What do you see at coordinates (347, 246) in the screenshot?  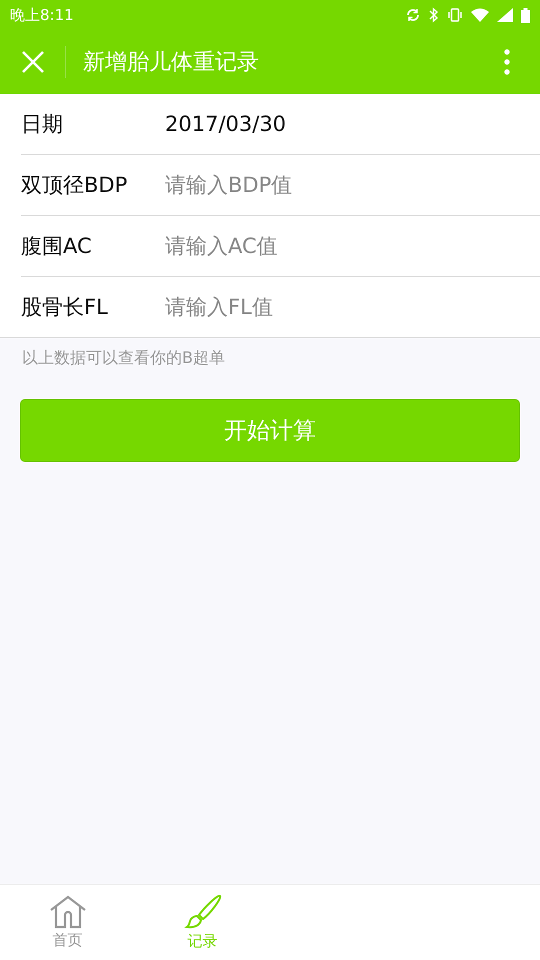 I see `input-field: 请输入AC值` at bounding box center [347, 246].